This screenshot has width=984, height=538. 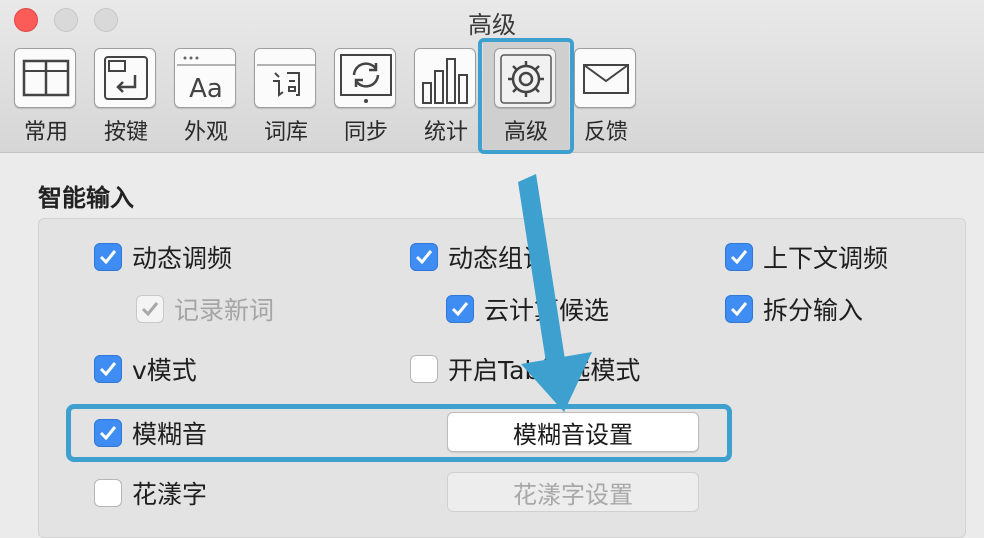 I want to click on tab-keys: 按键, so click(x=126, y=96).